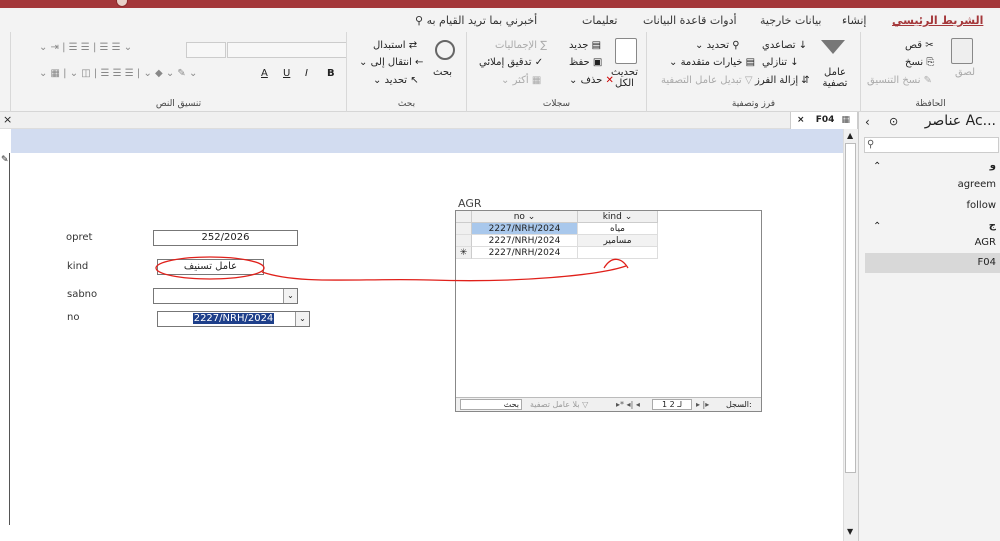 Image resolution: width=1000 pixels, height=541 pixels. Describe the element at coordinates (210, 268) in the screenshot. I see `annotation-circle` at that location.